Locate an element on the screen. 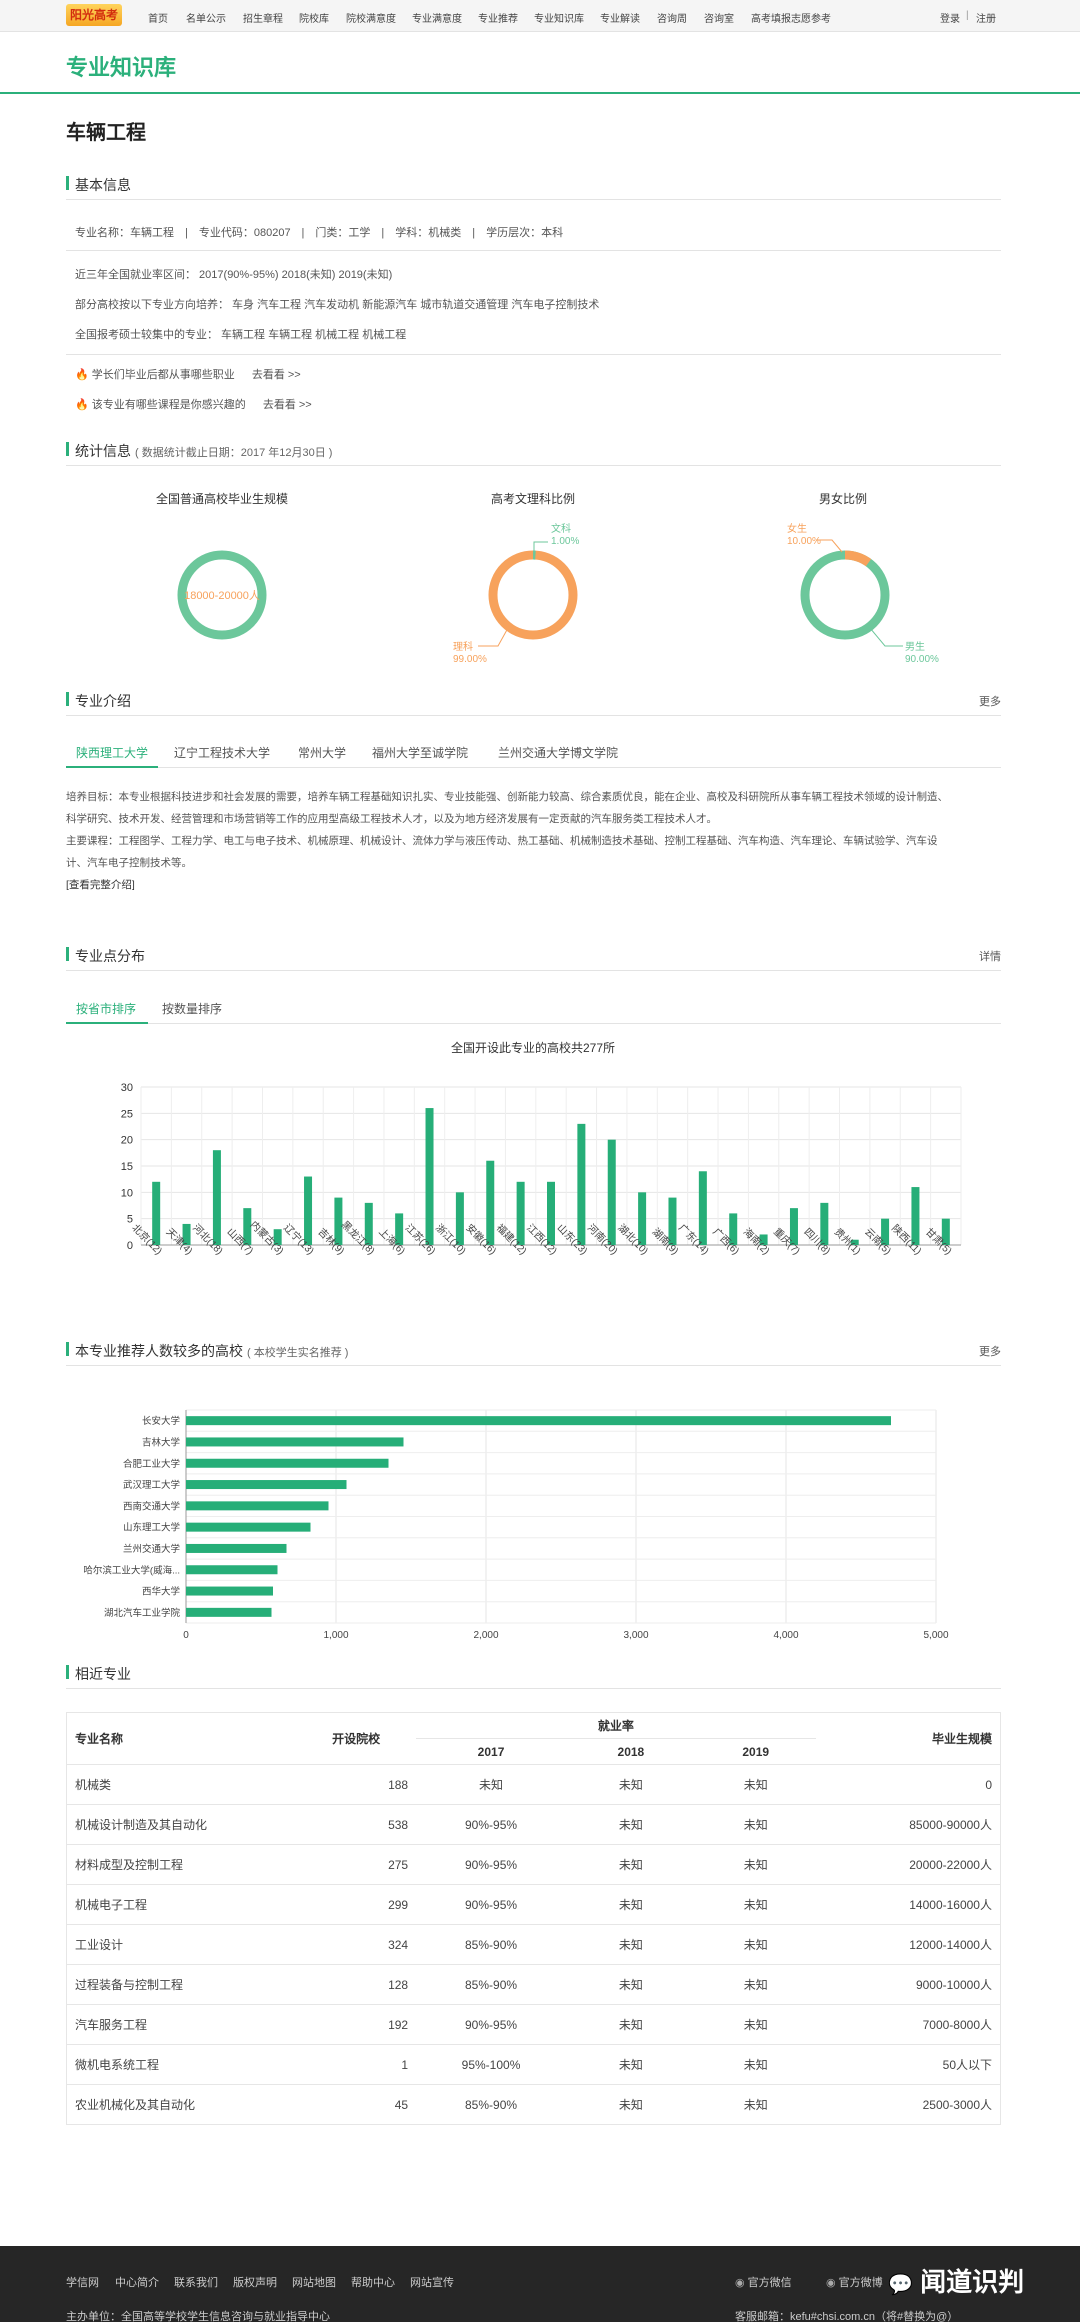 This screenshot has height=2324, width=1080. y-category-label: 吉林大学 is located at coordinates (161, 1442).